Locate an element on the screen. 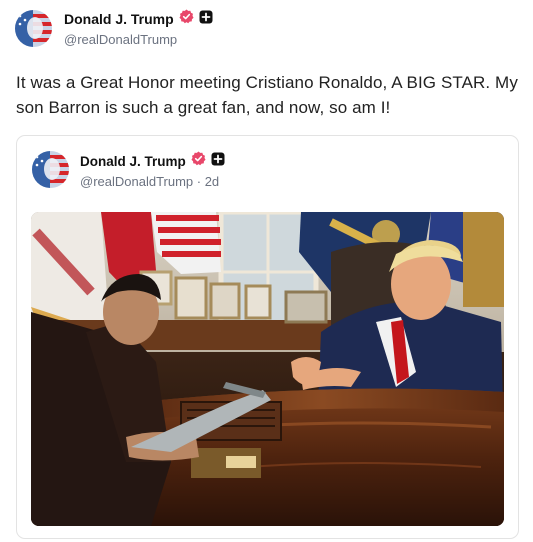 The image size is (533, 542). quoted-author-name-row: Donald J. Trump is located at coordinates (152, 161).